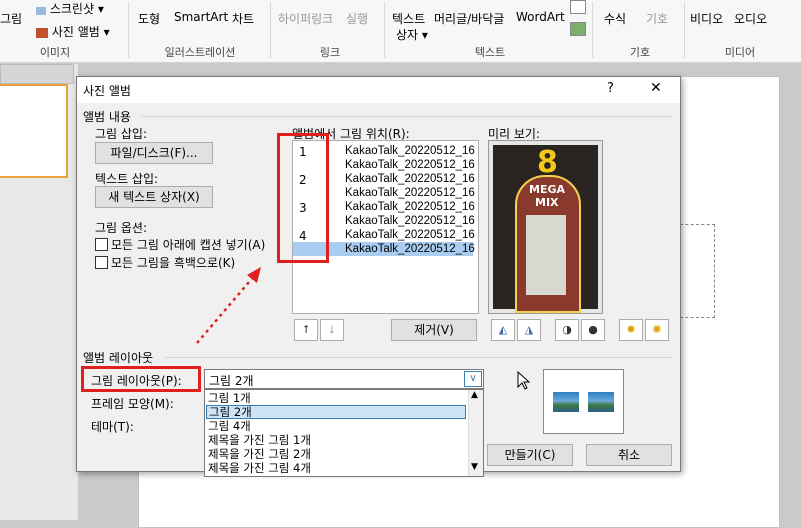 This screenshot has width=801, height=528. I want to click on help-button: ?, so click(610, 88).